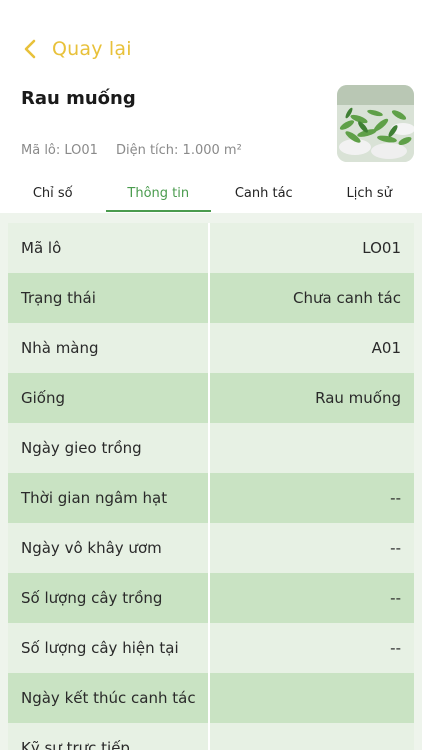 This screenshot has height=750, width=422. I want to click on table-row: Nhà màng A01, so click(211, 348).